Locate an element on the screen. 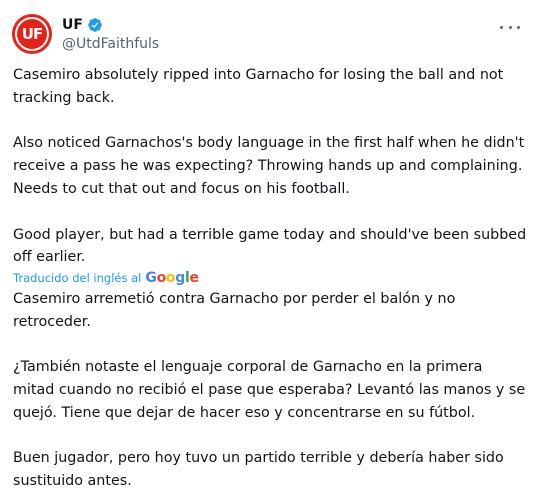  author-handle: @UtdFaithfuls is located at coordinates (110, 44).